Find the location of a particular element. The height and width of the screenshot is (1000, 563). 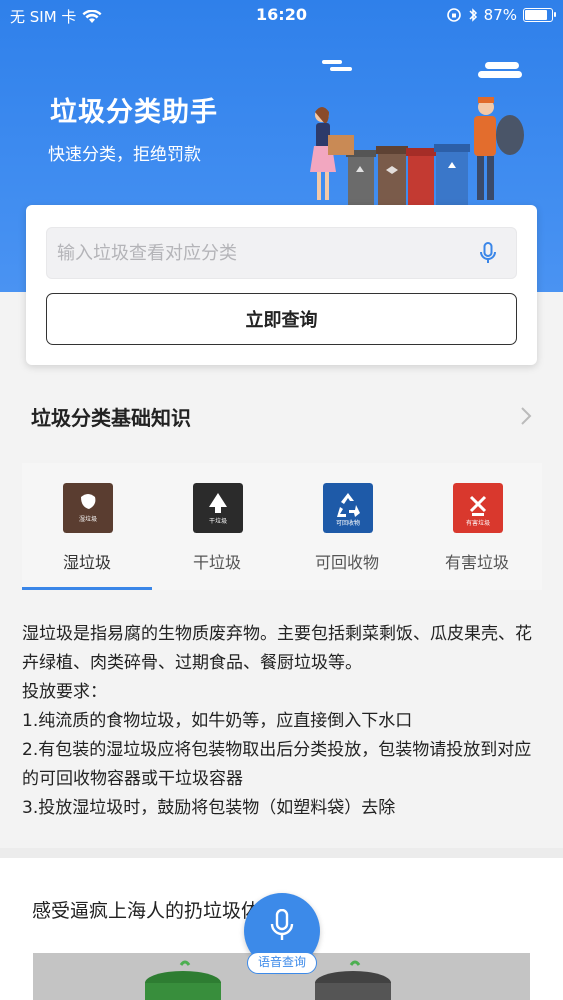

hazardous-waste-icon: 有害垃圾 is located at coordinates (478, 508).